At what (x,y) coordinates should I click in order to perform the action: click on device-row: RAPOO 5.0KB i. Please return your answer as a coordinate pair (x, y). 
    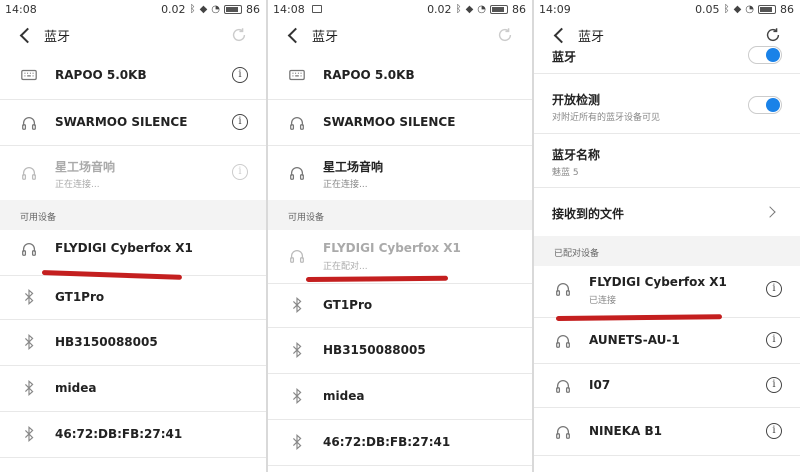
    Looking at the image, I should click on (133, 75).